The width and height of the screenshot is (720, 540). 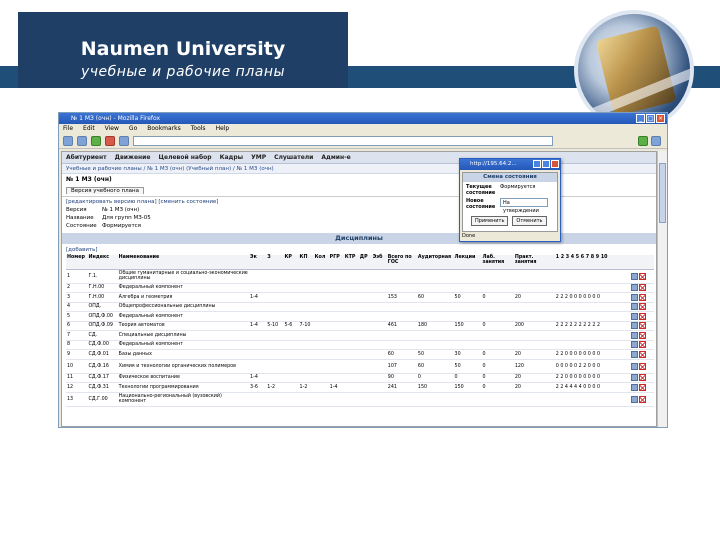 I want to click on stop-icon, so click(x=110, y=141).